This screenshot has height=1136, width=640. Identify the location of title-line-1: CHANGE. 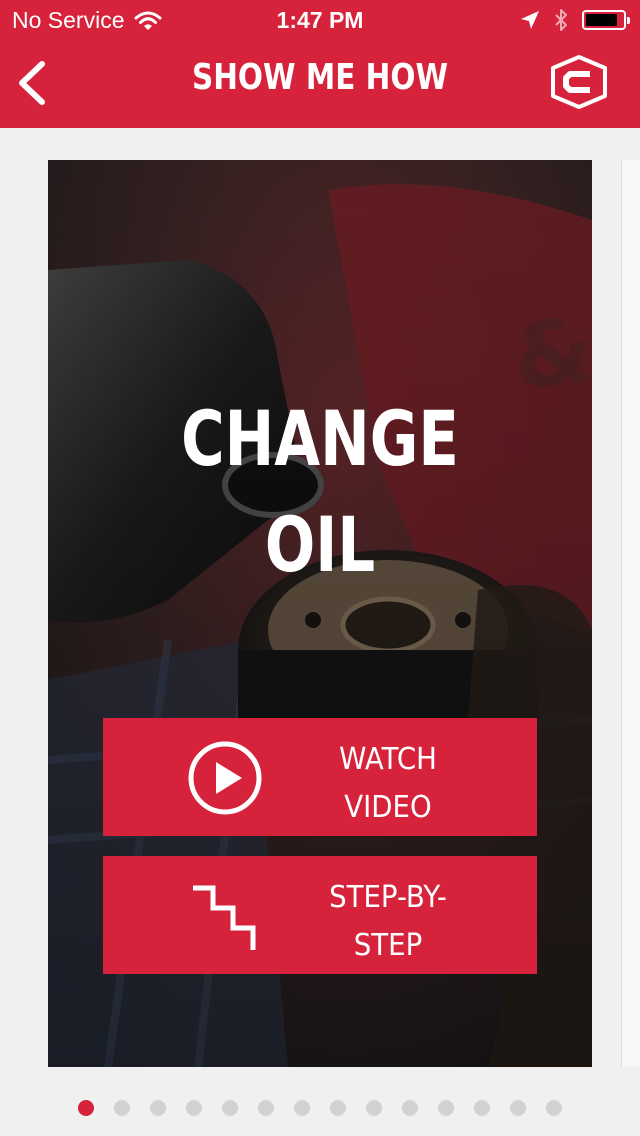
(320, 438).